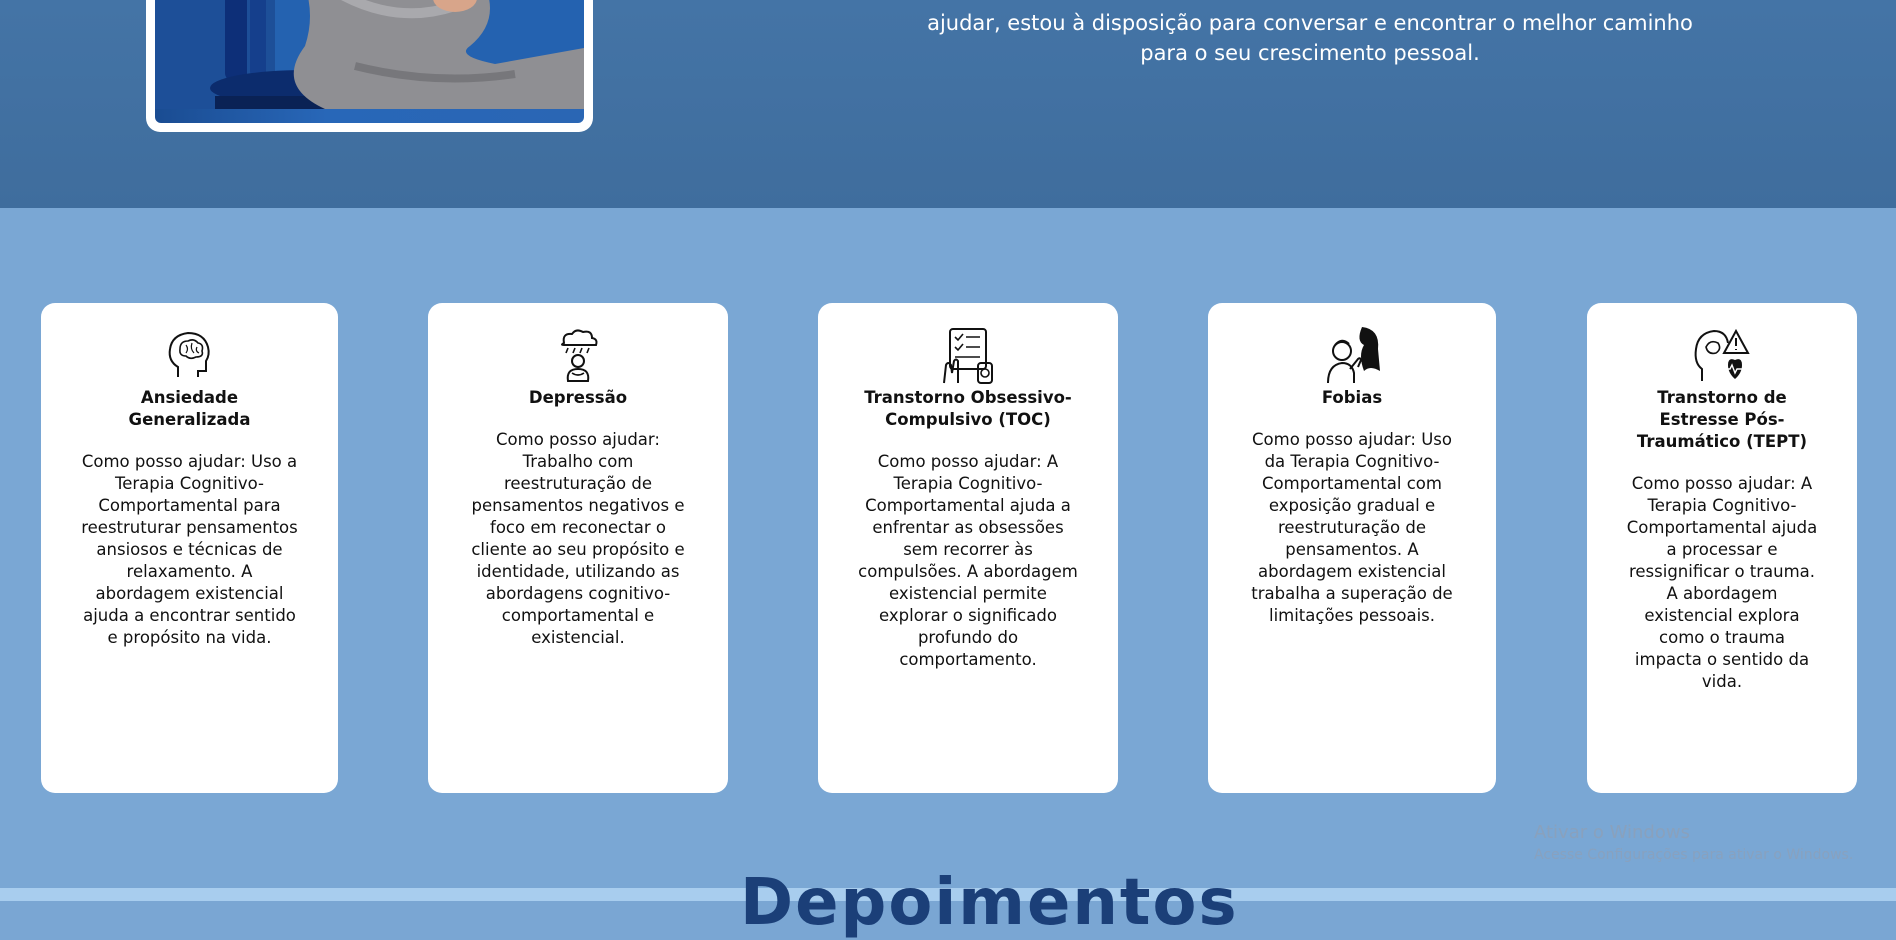 This screenshot has height=940, width=1896. Describe the element at coordinates (369, 54) in the screenshot. I see `seated-person-illustration` at that location.